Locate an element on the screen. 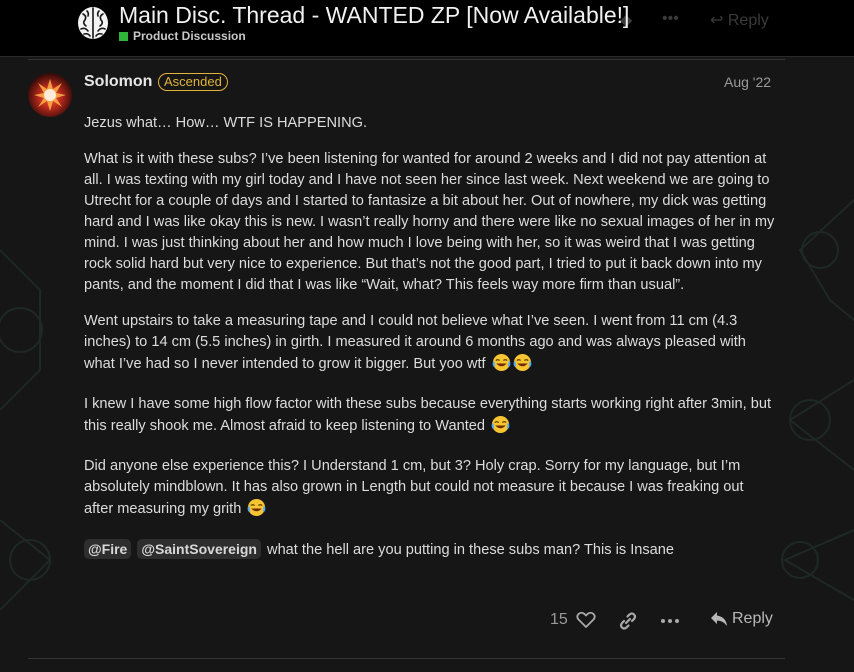  post-username: Solomon is located at coordinates (118, 82).